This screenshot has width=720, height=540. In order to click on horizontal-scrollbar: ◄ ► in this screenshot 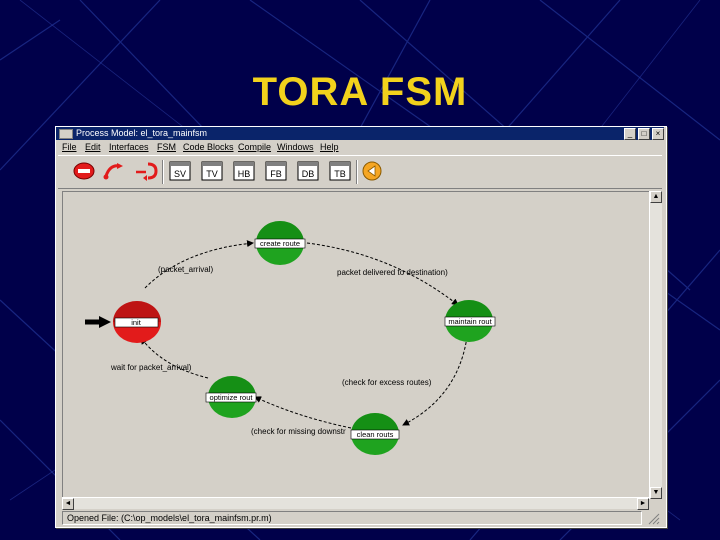, I will do `click(355, 503)`.